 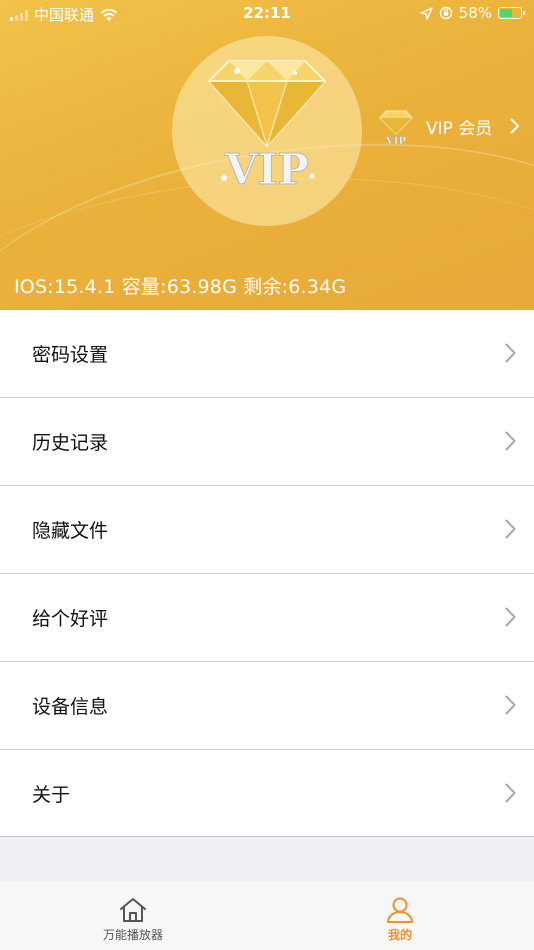 I want to click on status-bar: 中国联通 22:11 58%, so click(x=267, y=14).